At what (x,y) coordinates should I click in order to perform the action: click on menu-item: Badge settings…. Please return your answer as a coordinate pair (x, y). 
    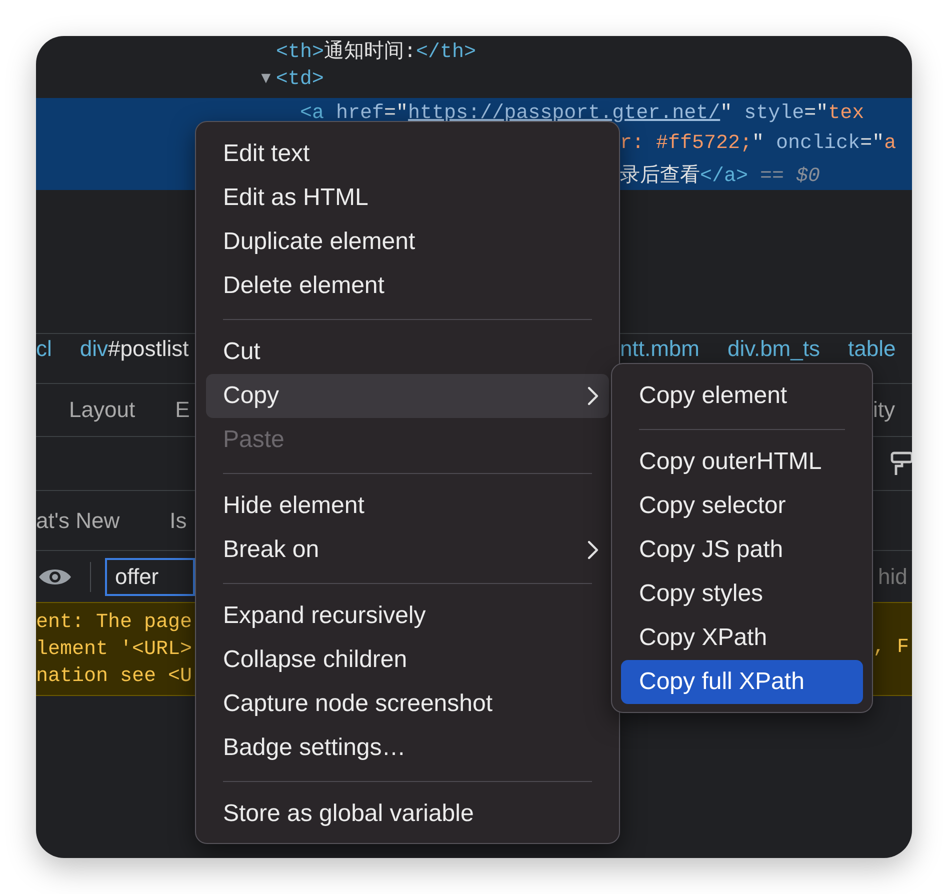
    Looking at the image, I should click on (407, 748).